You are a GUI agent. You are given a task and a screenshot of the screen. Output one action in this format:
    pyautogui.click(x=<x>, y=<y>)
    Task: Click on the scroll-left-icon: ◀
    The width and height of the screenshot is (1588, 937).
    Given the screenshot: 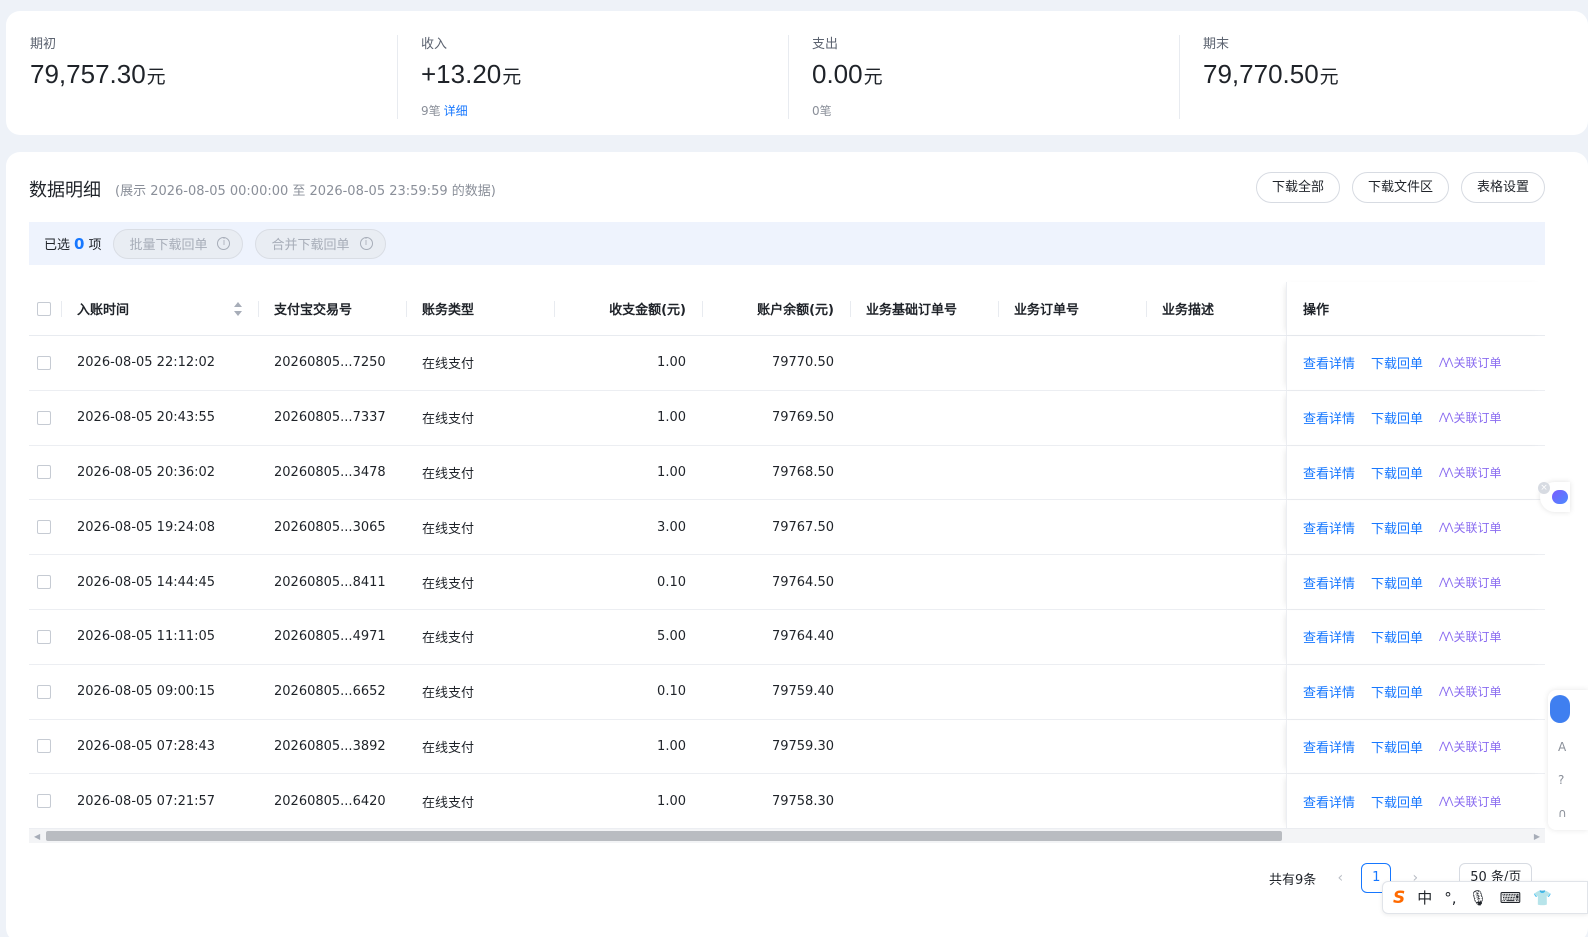 What is the action you would take?
    pyautogui.click(x=37, y=836)
    